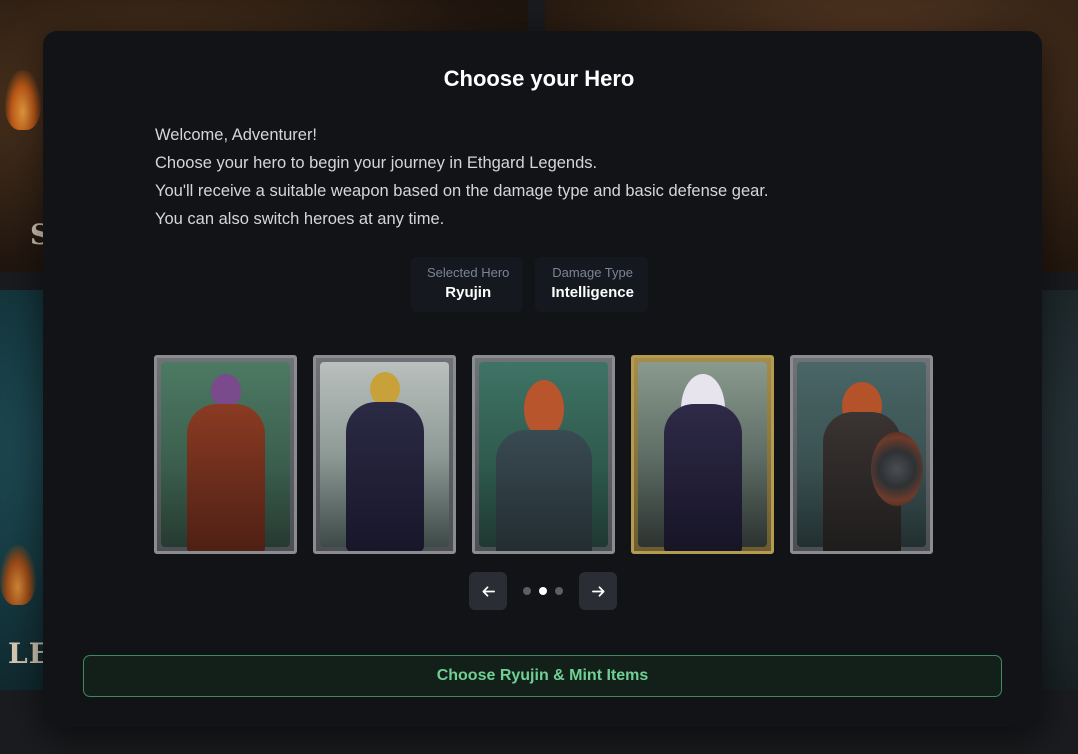 The height and width of the screenshot is (754, 1078). I want to click on pagination-dot-active, so click(543, 591).